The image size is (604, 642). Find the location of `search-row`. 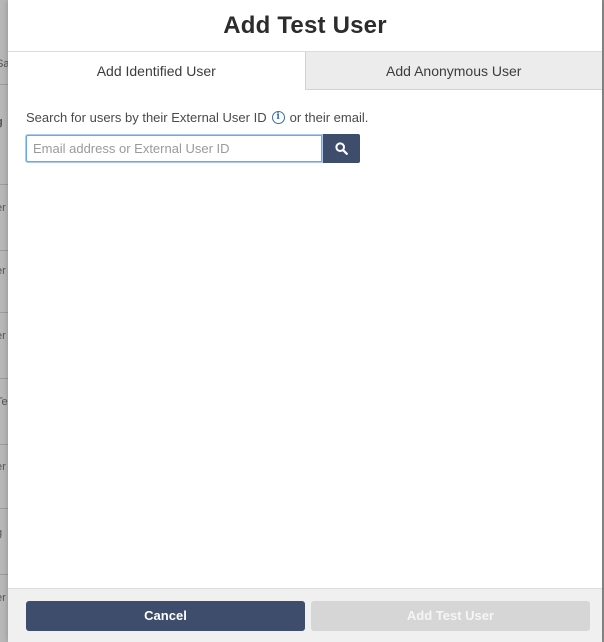

search-row is located at coordinates (305, 148).